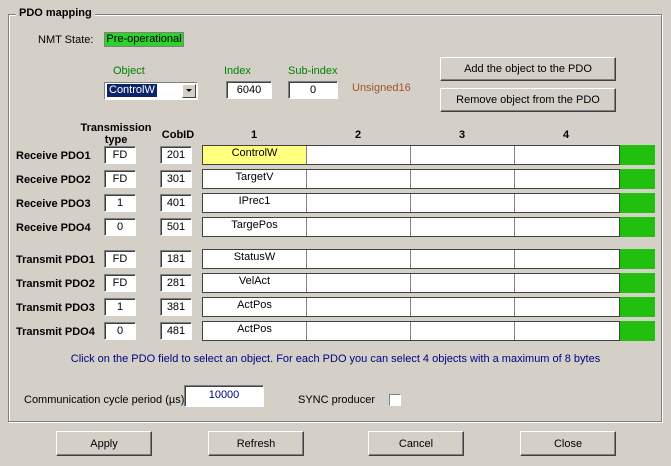 The image size is (671, 466). I want to click on sync-producer-checkbox, so click(395, 400).